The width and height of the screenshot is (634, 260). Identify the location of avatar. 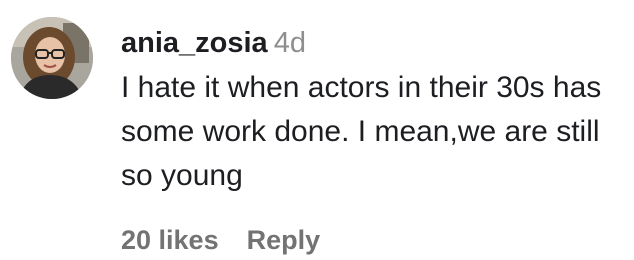
(52, 58).